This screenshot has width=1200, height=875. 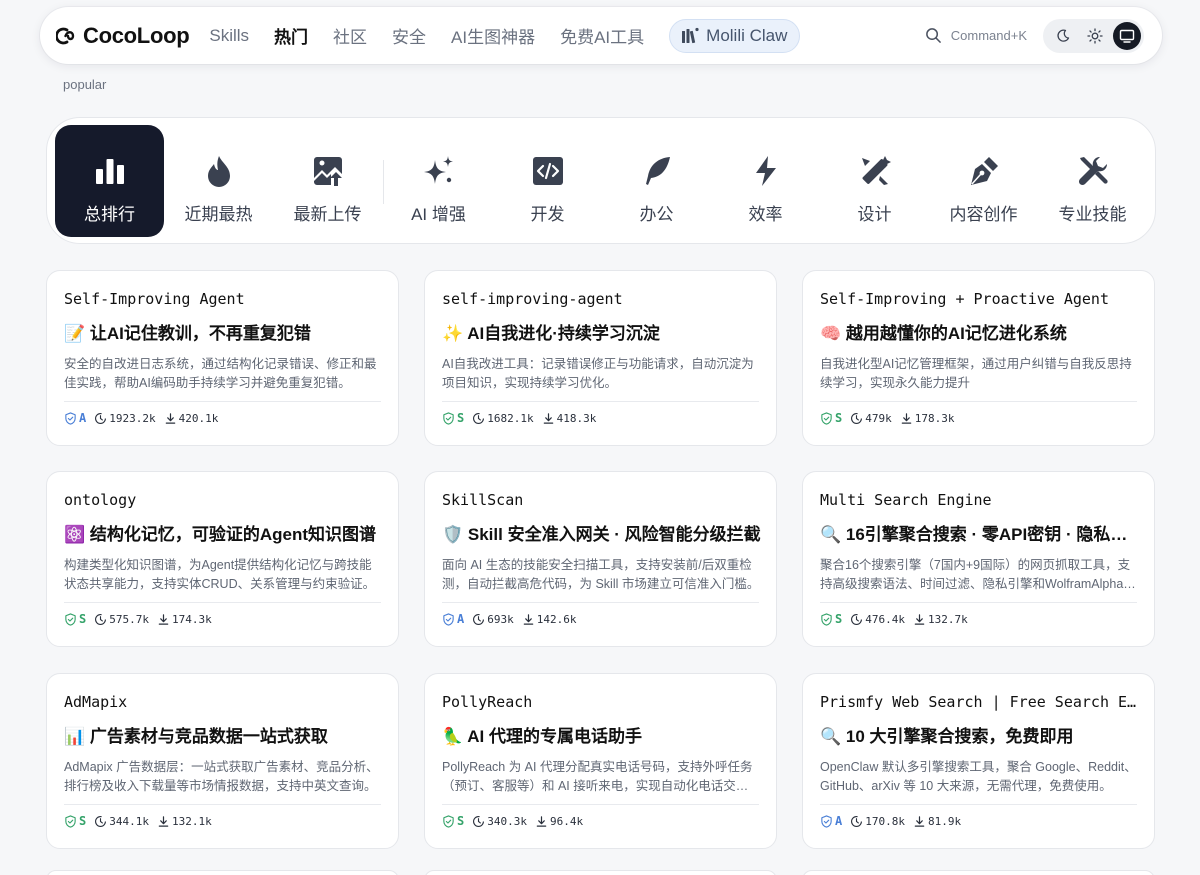 What do you see at coordinates (487, 702) in the screenshot?
I see `skill-name: PollyReach` at bounding box center [487, 702].